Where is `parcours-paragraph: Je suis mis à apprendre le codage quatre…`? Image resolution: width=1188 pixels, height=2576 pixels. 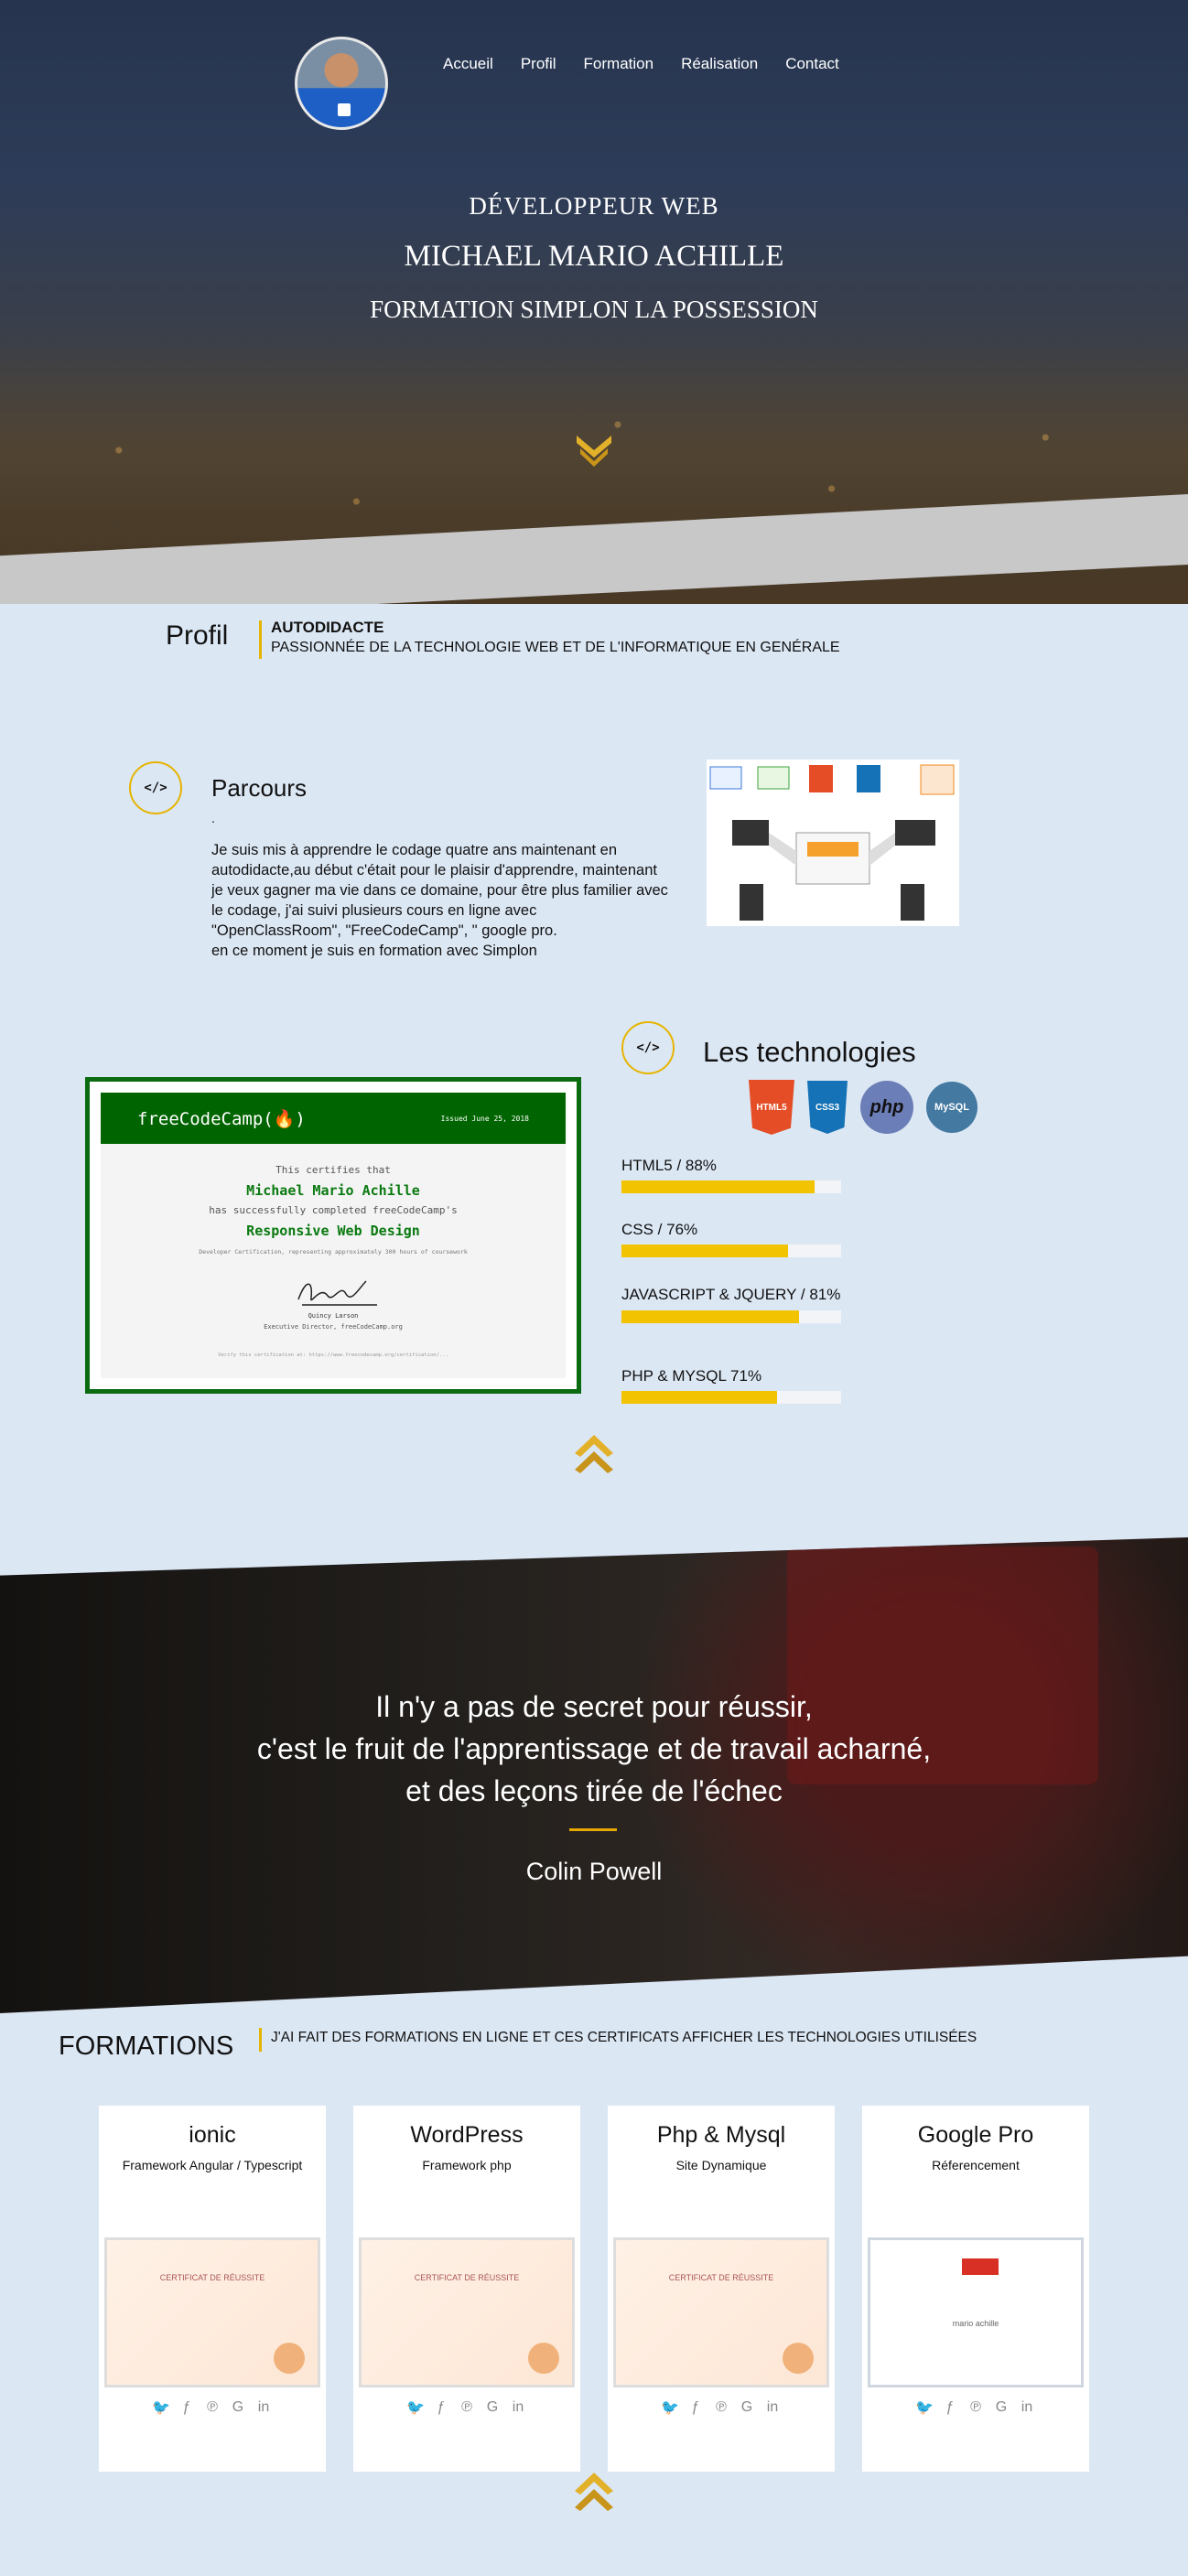 parcours-paragraph: Je suis mis à apprendre le codage quatre… is located at coordinates (439, 900).